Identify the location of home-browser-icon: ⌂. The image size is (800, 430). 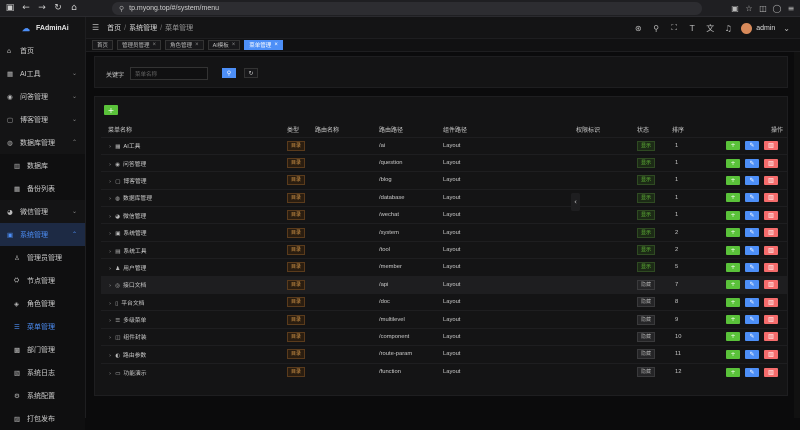
(74, 8).